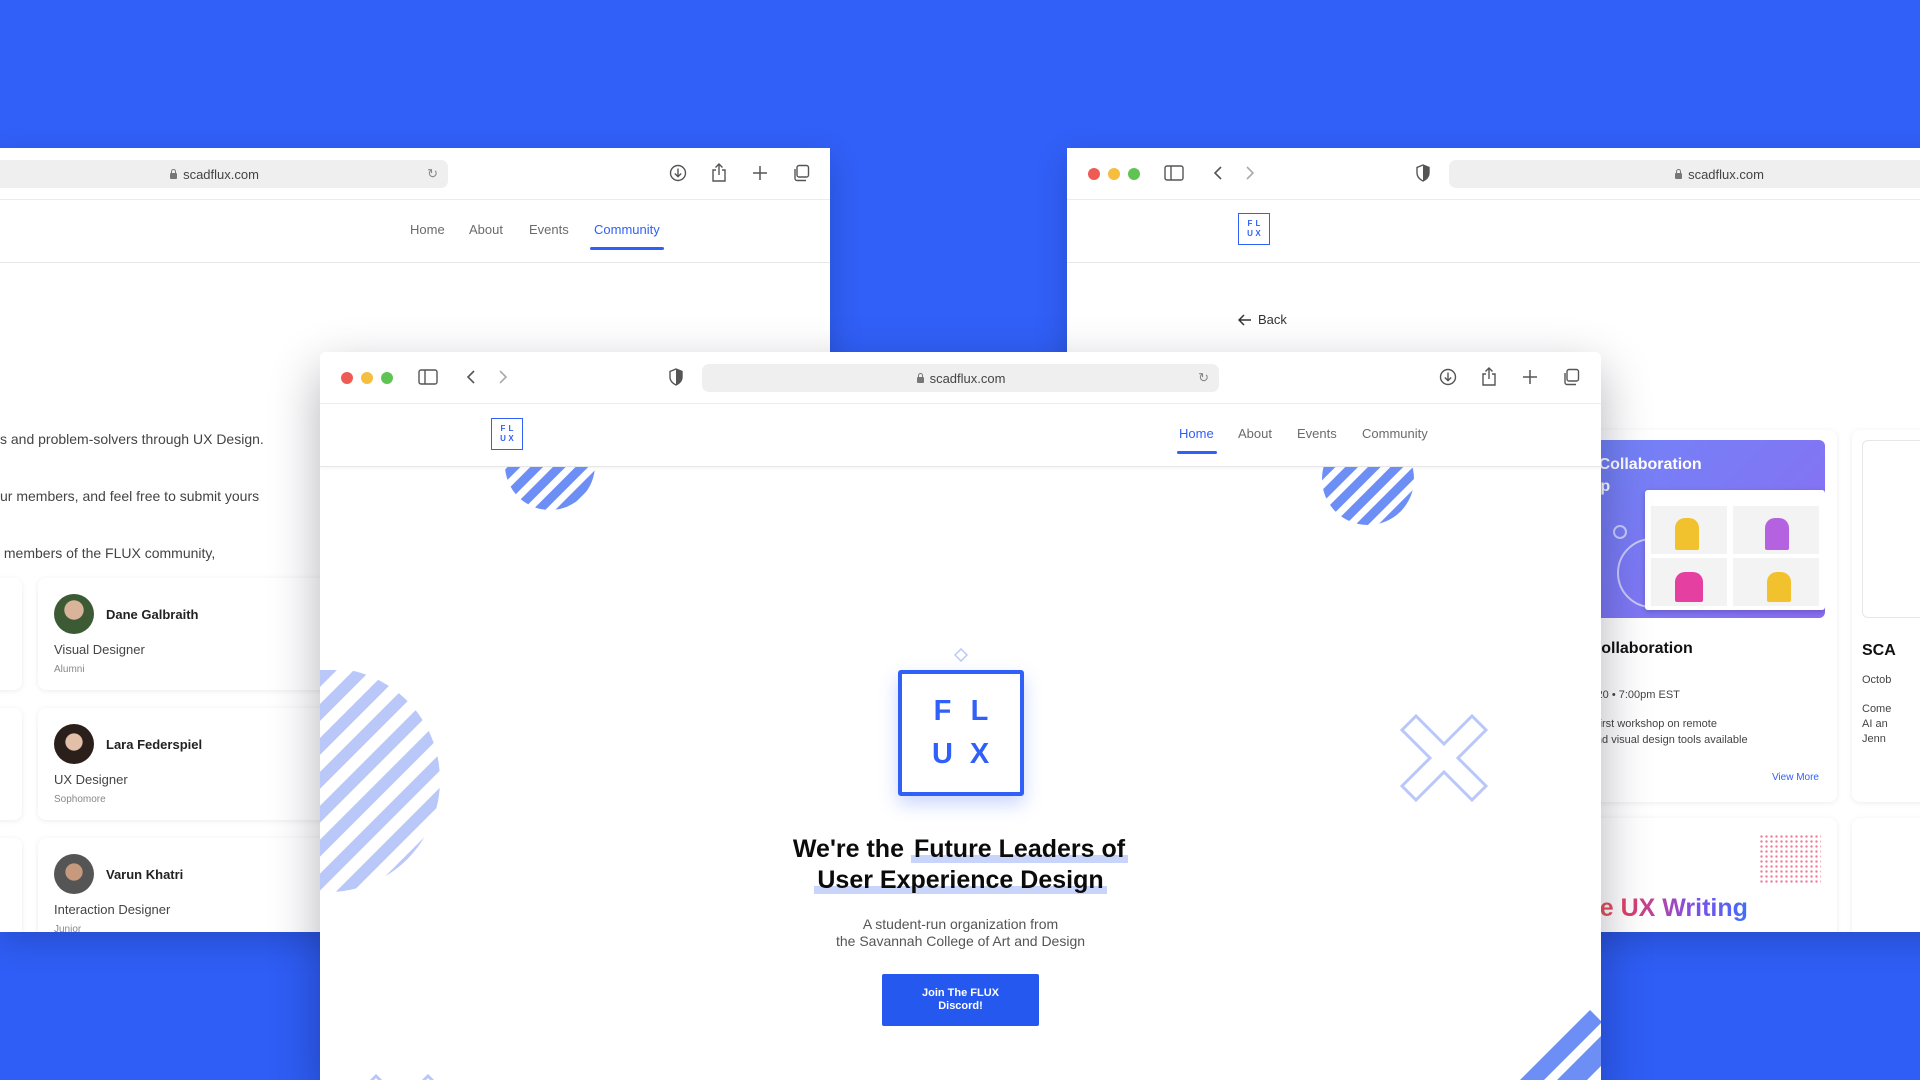  I want to click on event-title: SCA, so click(1879, 650).